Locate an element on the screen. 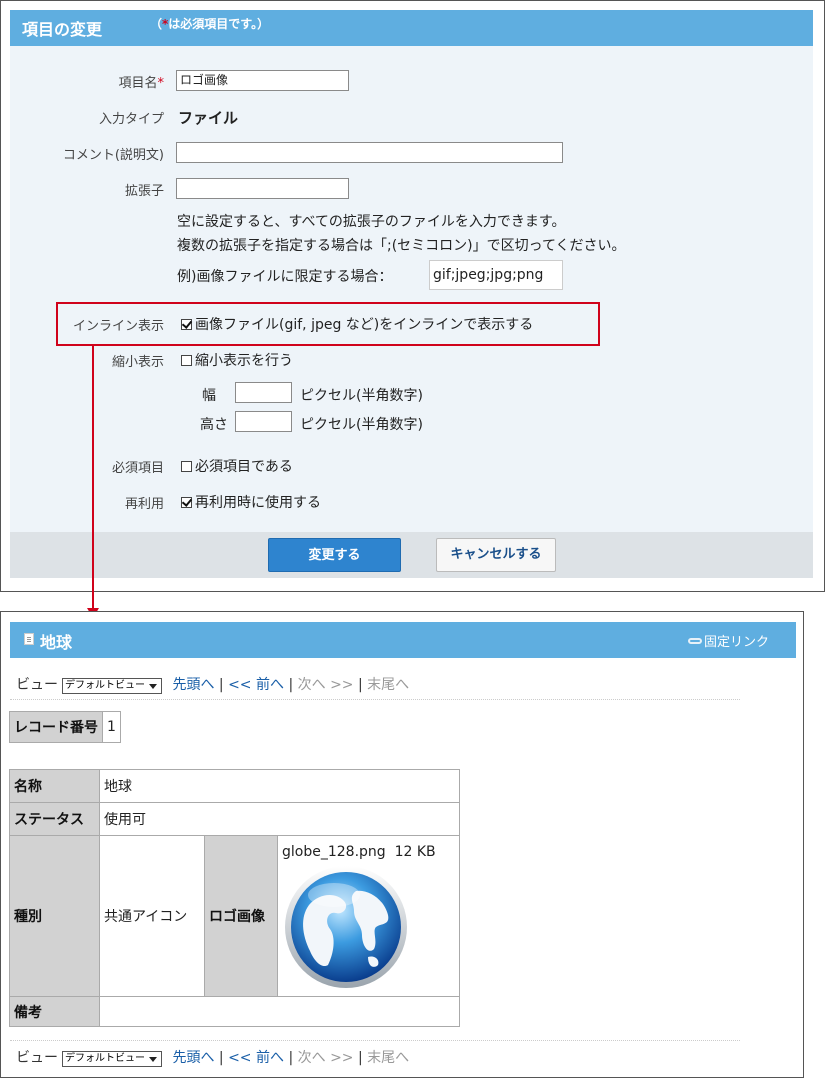 This screenshot has width=825, height=1078. status-header: ステータス is located at coordinates (54, 819).